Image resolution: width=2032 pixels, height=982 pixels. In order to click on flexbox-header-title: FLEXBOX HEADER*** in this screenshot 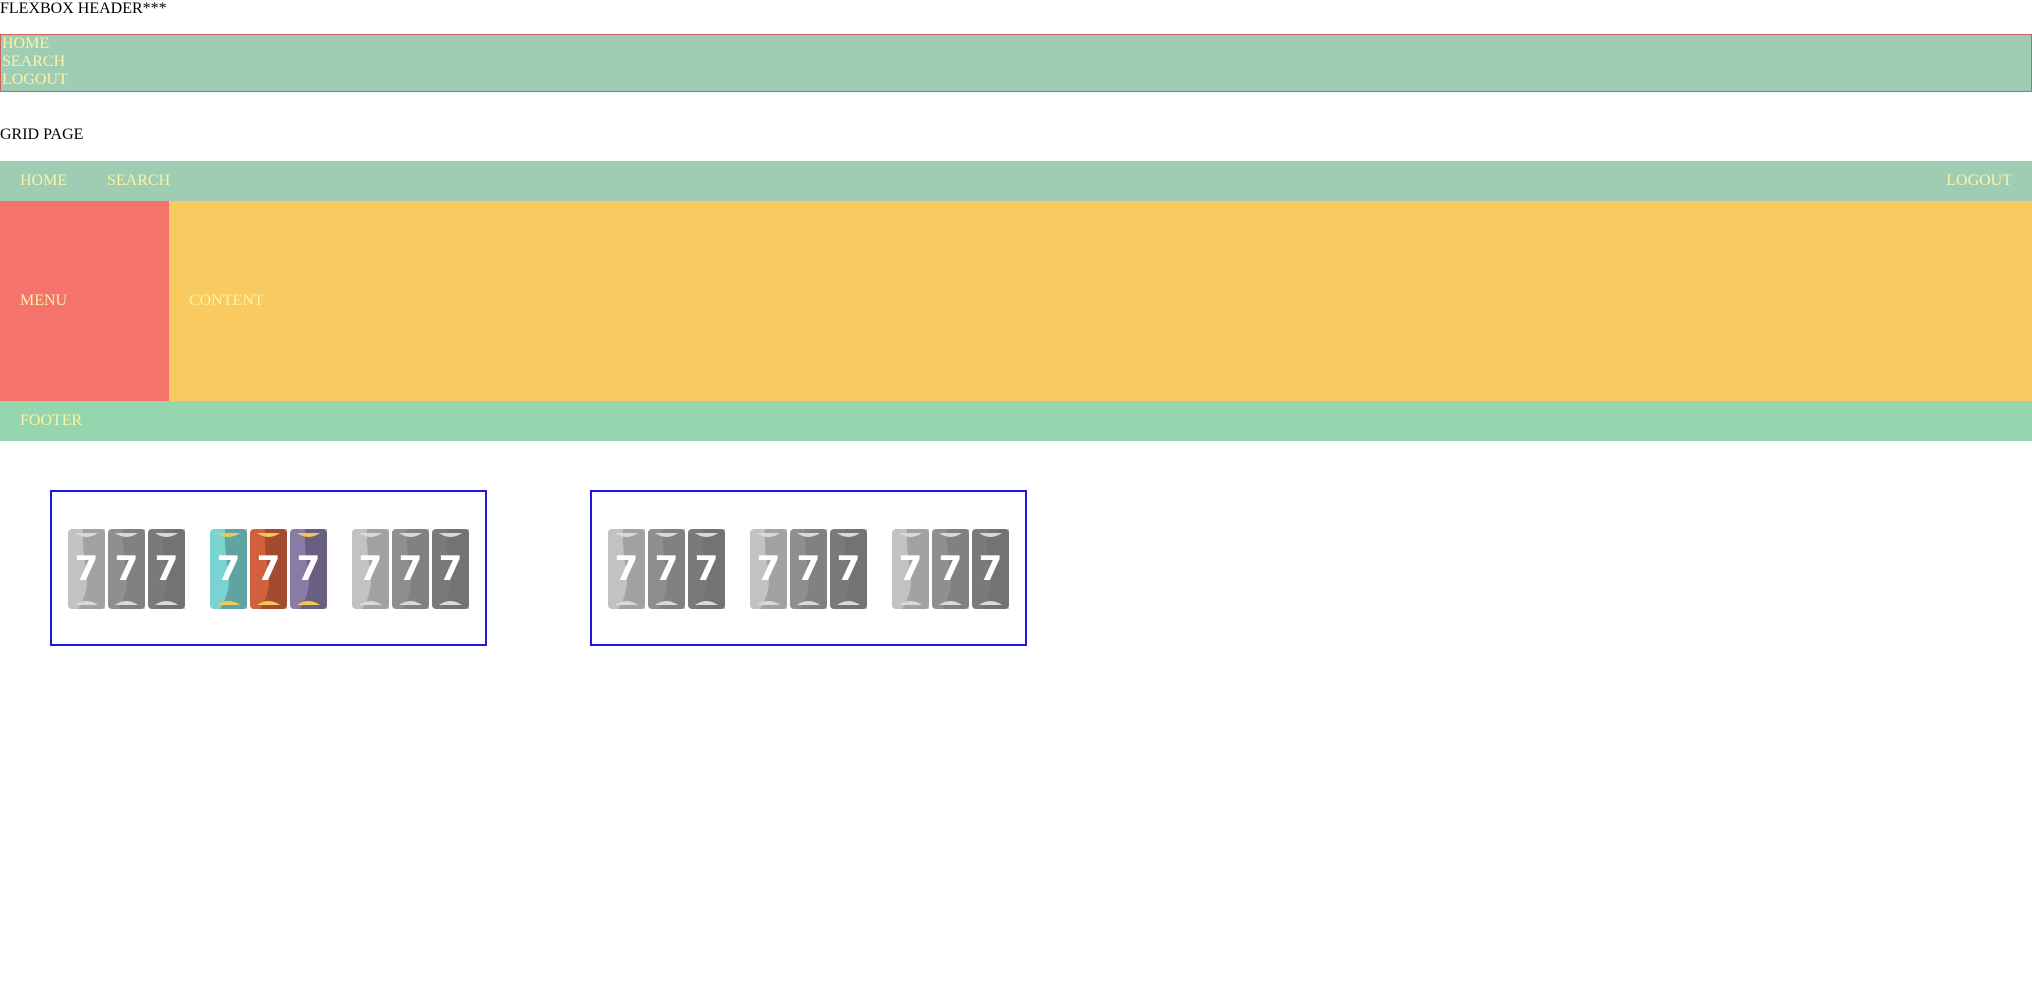, I will do `click(83, 8)`.